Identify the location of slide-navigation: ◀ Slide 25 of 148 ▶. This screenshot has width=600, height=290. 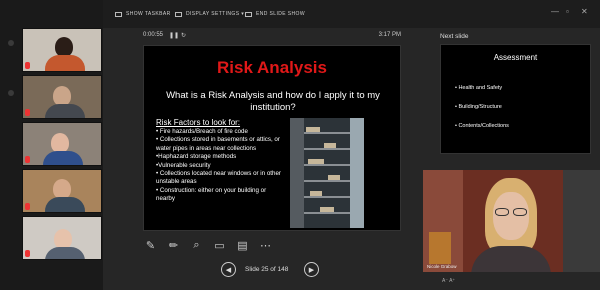
(271, 269).